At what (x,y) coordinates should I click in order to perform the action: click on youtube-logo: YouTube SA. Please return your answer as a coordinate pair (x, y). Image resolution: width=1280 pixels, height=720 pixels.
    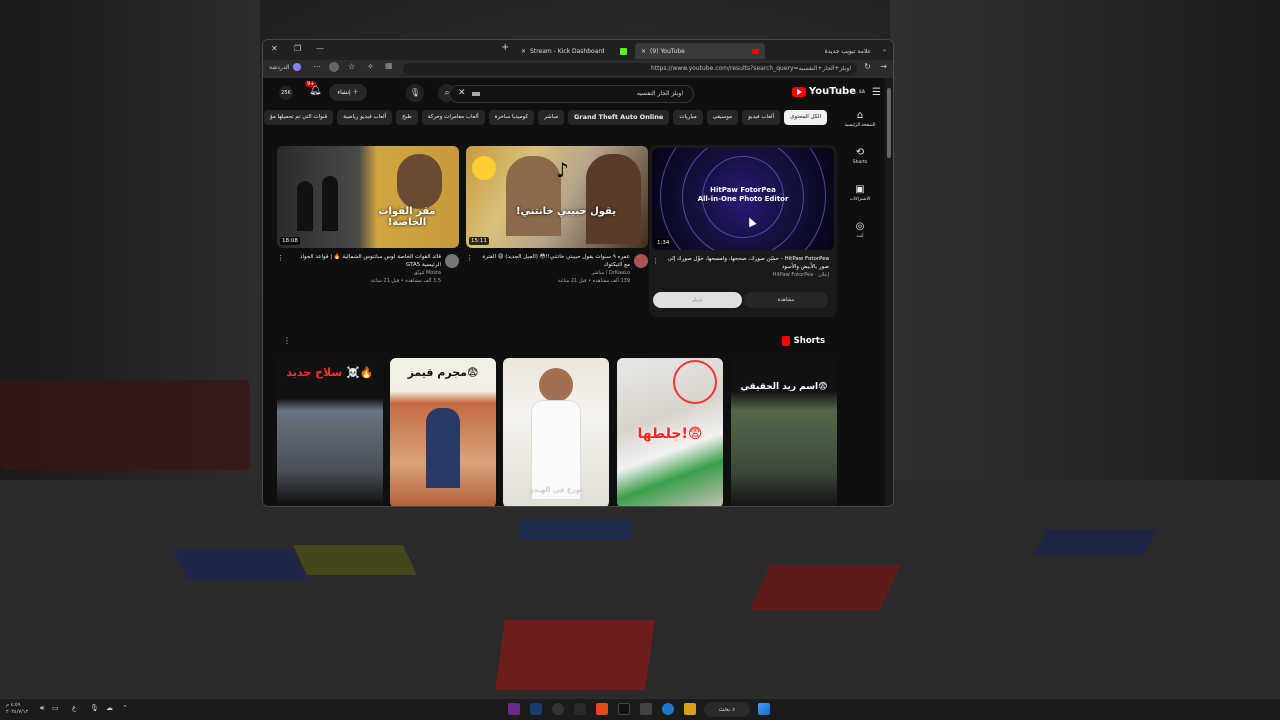
    Looking at the image, I should click on (828, 91).